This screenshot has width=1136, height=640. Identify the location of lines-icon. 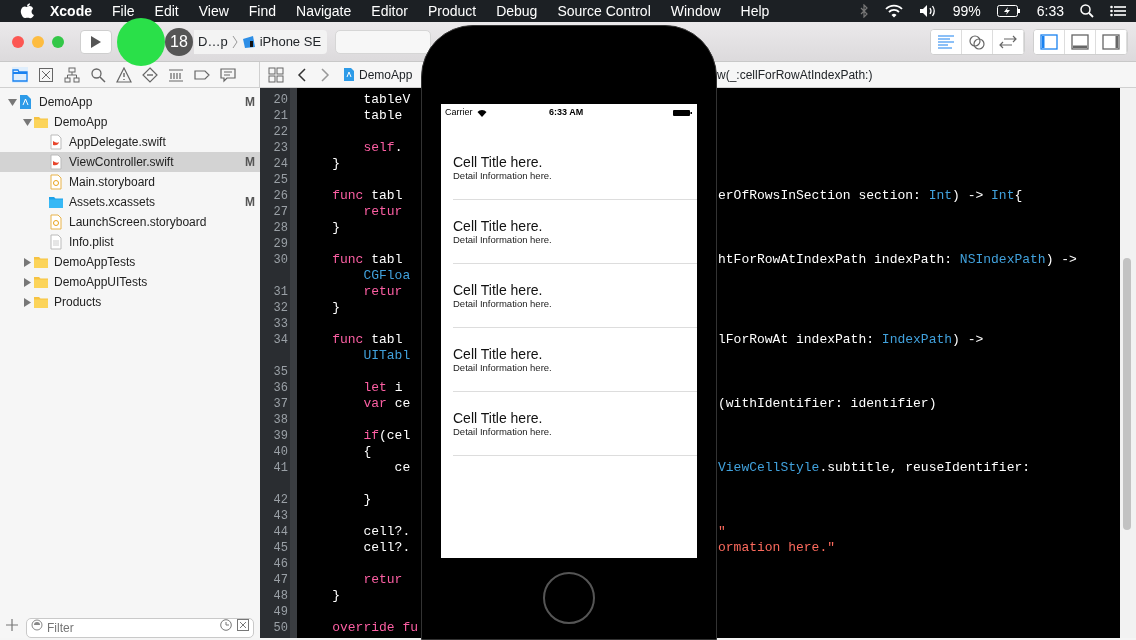
(946, 41).